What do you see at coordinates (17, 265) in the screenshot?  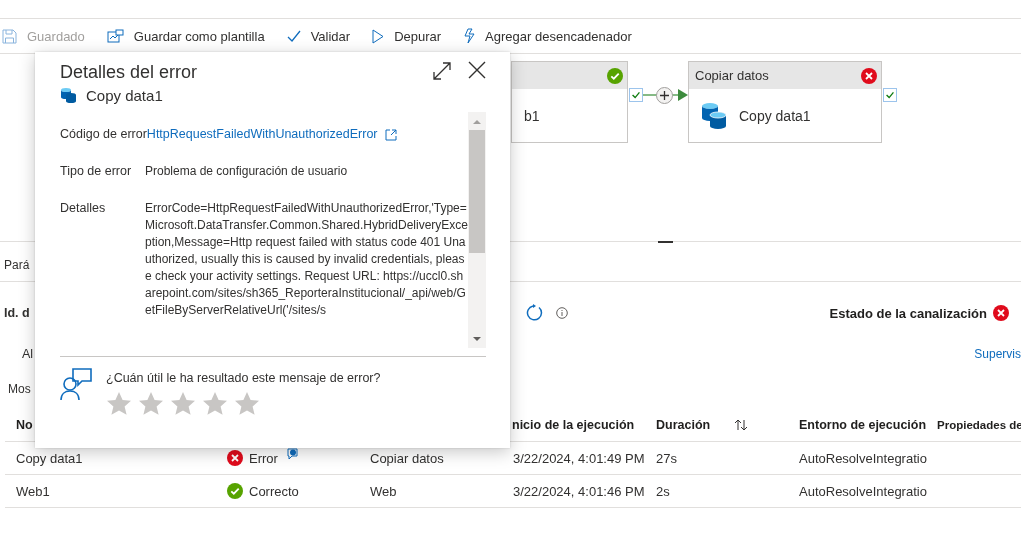 I see `tab: Pará` at bounding box center [17, 265].